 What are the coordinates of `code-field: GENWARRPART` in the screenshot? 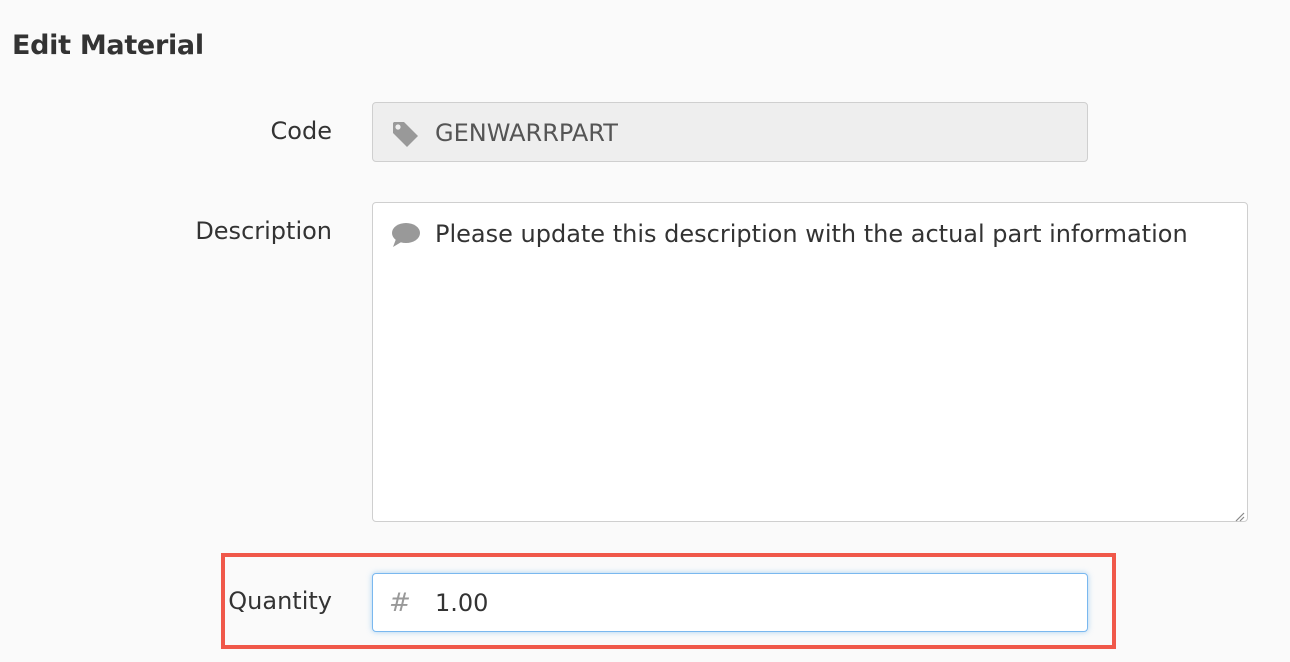 It's located at (730, 132).